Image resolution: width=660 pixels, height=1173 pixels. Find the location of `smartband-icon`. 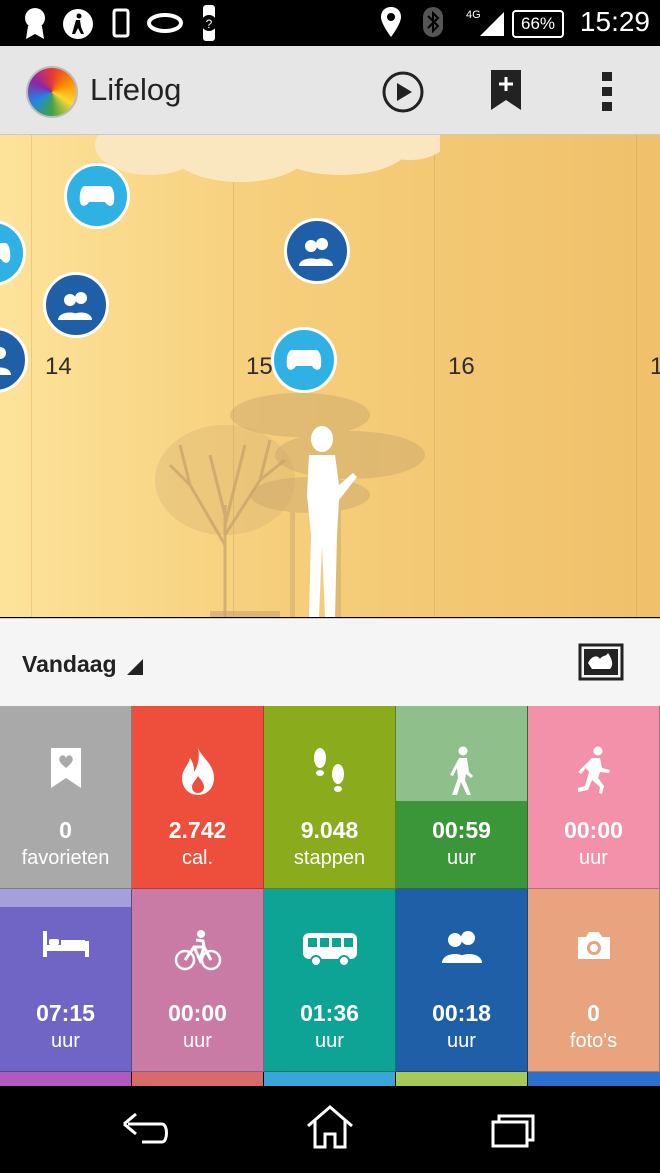

smartband-icon is located at coordinates (165, 23).